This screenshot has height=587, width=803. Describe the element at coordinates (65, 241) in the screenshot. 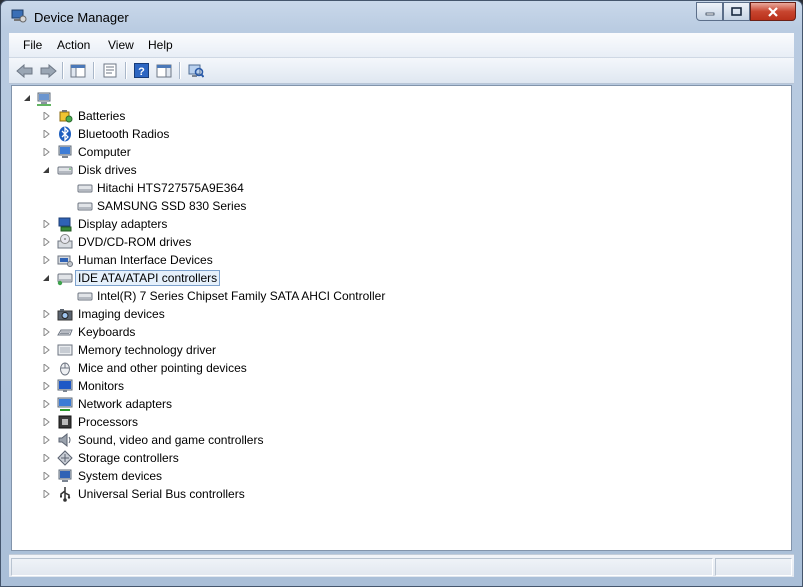

I see `dvd-drive-icon` at that location.